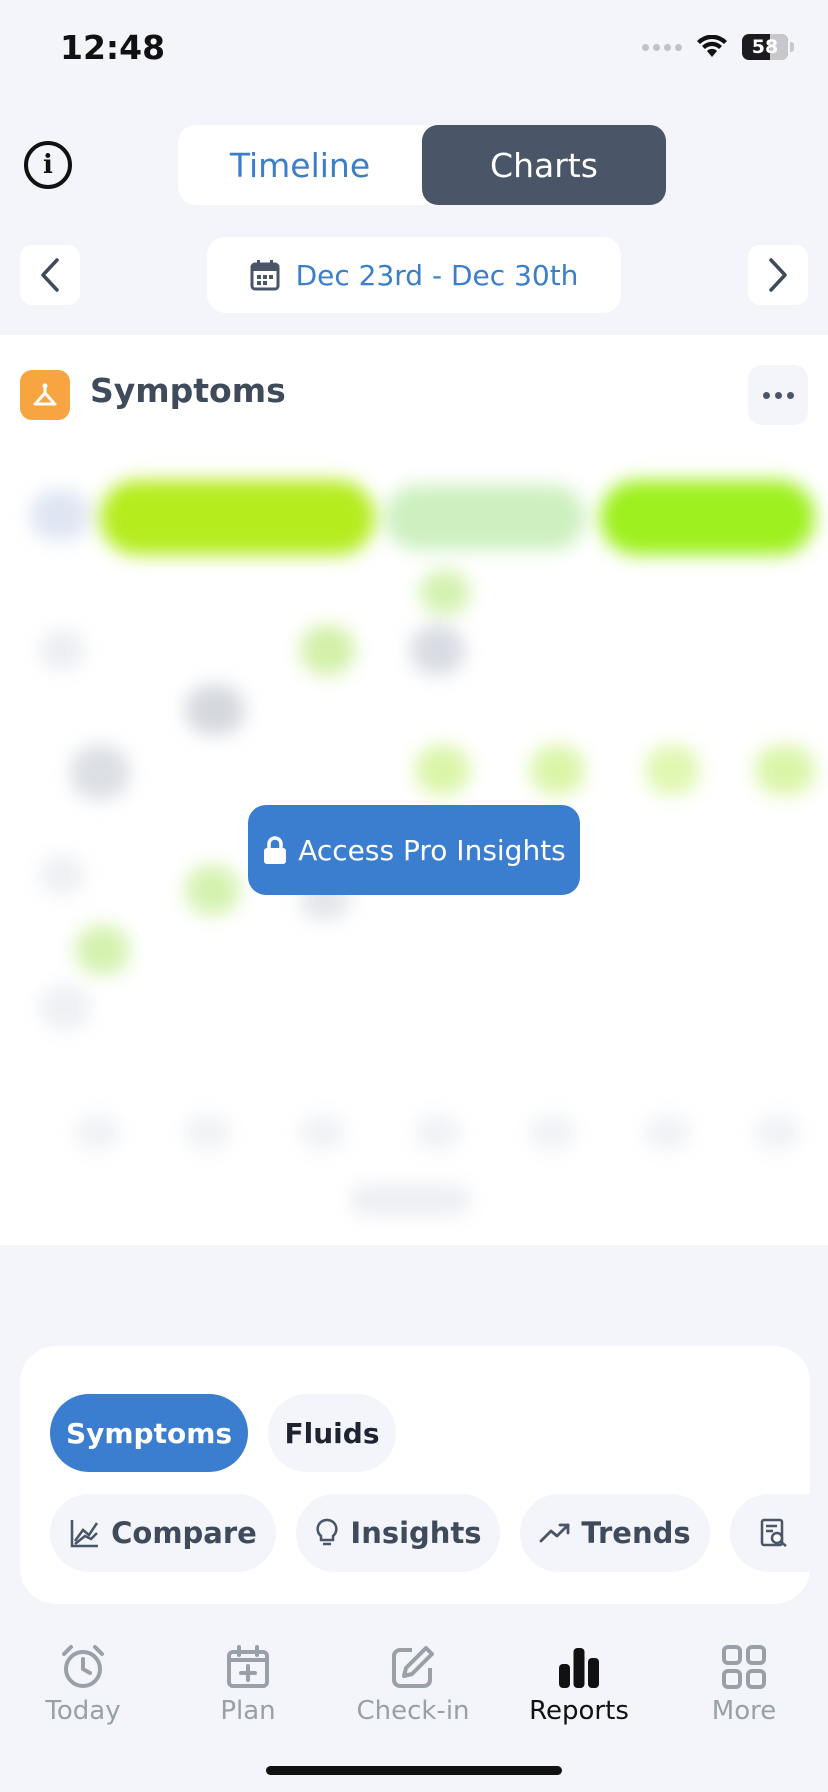 This screenshot has height=1792, width=828. Describe the element at coordinates (149, 1433) in the screenshot. I see `category-chip-symptoms: Symptoms` at that location.